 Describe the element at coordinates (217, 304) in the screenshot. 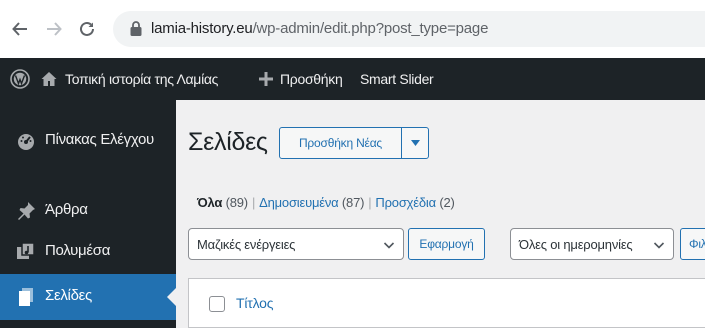

I see `select-all-checkbox` at that location.